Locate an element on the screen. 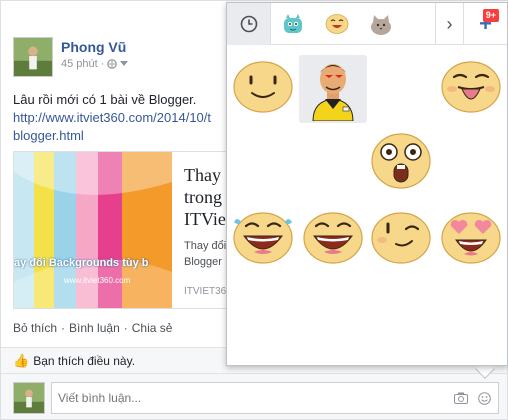 The image size is (508, 420). smile-sticker is located at coordinates (263, 87).